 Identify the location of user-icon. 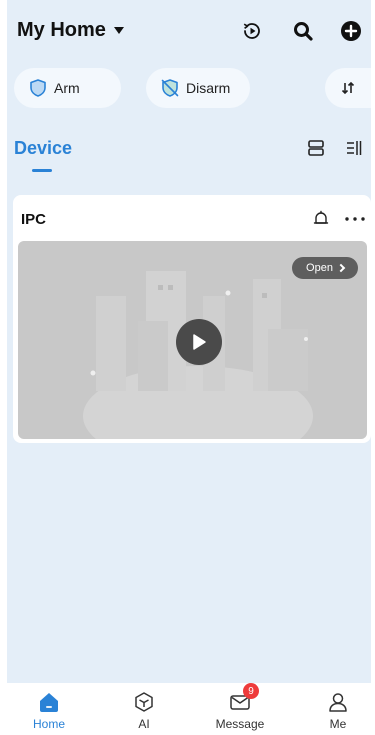
(338, 702).